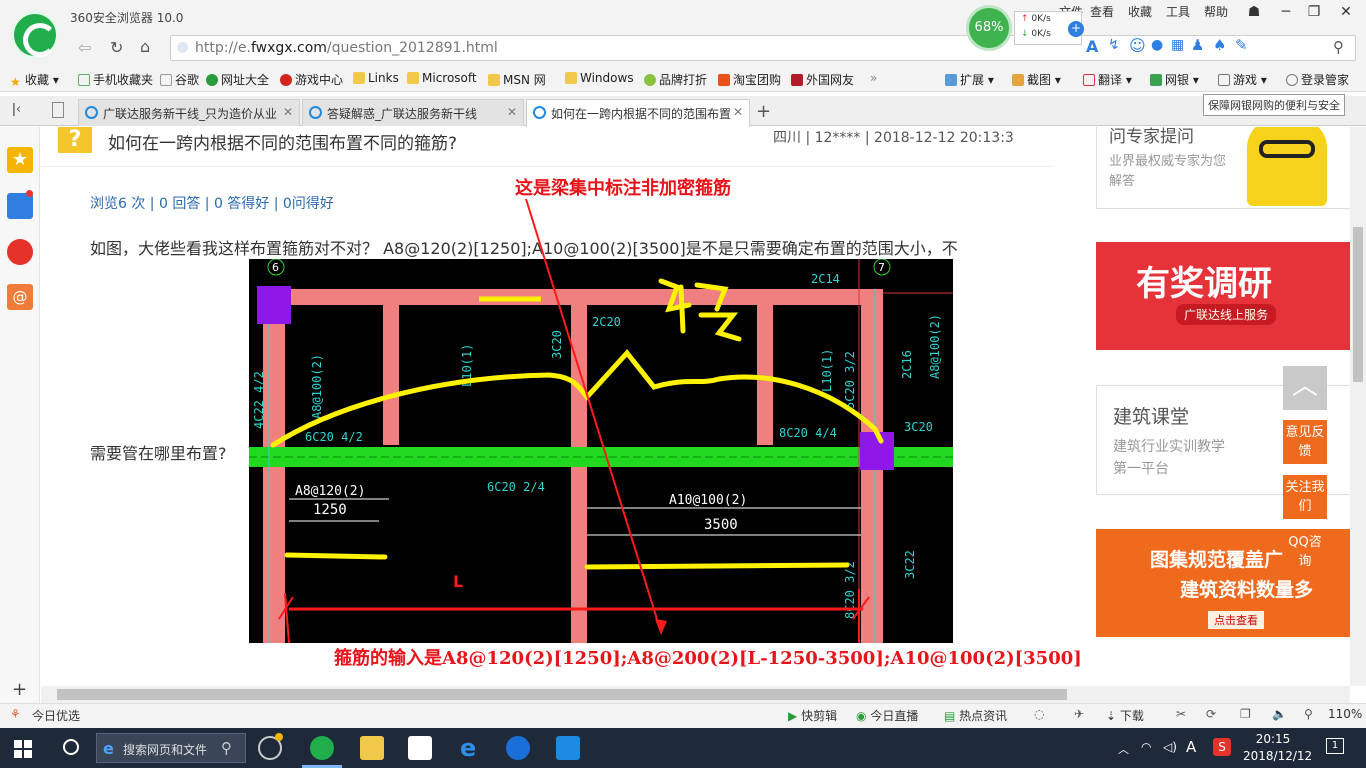  What do you see at coordinates (638, 113) in the screenshot?
I see `tab-question: 如何在一跨内根据不同的范围布置 ✕` at bounding box center [638, 113].